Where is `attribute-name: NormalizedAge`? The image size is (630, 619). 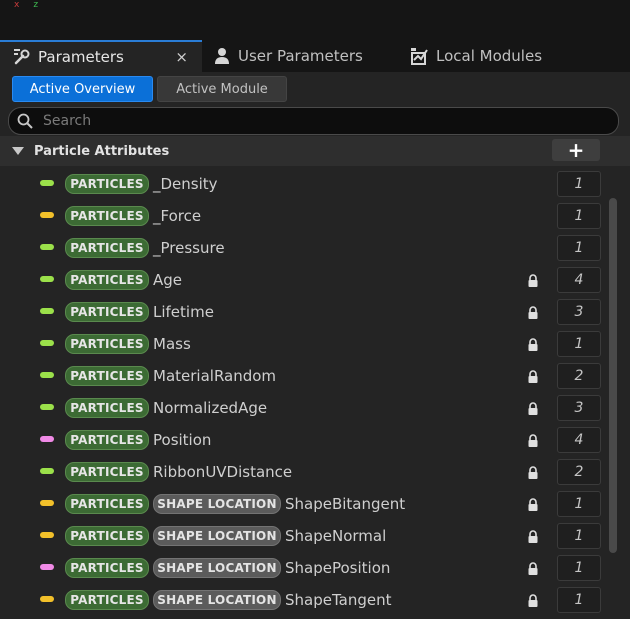
attribute-name: NormalizedAge is located at coordinates (210, 408).